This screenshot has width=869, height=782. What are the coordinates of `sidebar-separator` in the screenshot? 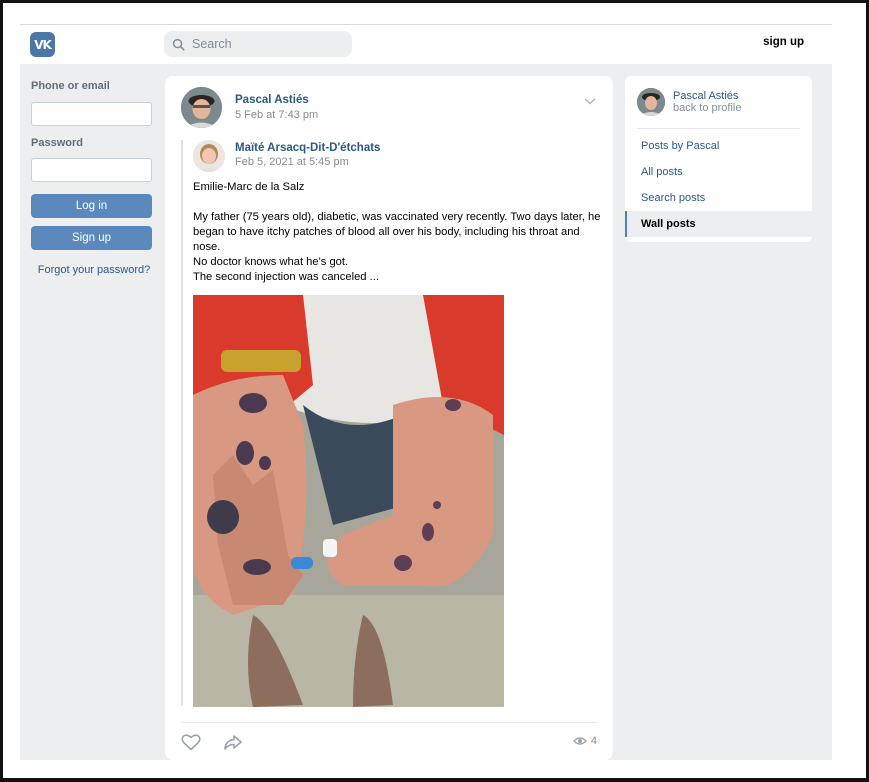 It's located at (718, 128).